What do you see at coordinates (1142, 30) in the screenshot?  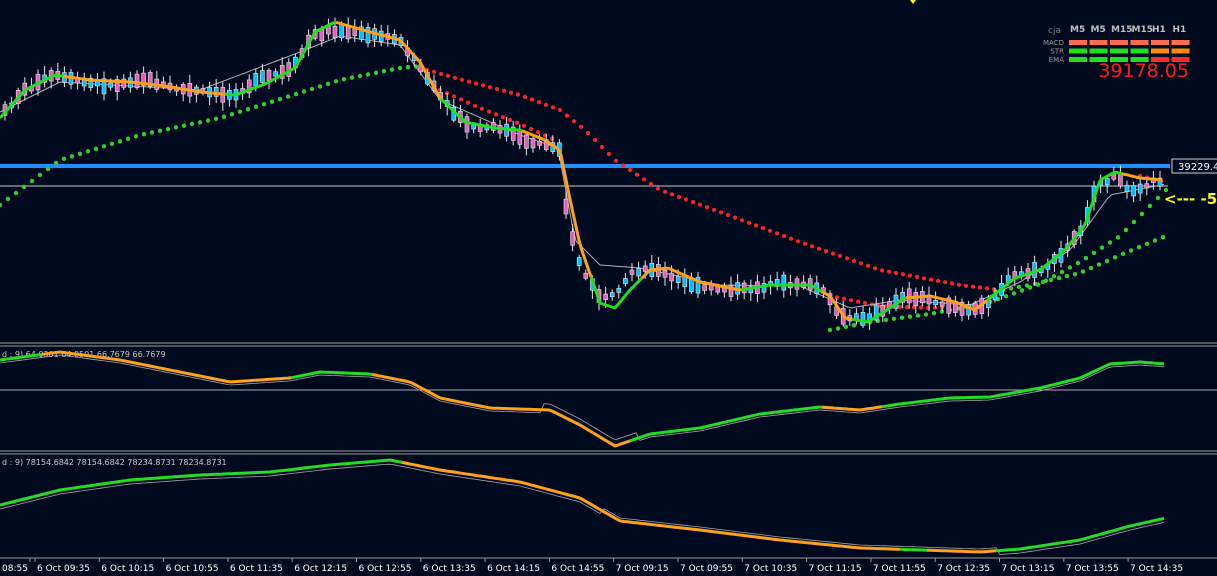 I see `hud-timeframe-label: M15` at bounding box center [1142, 30].